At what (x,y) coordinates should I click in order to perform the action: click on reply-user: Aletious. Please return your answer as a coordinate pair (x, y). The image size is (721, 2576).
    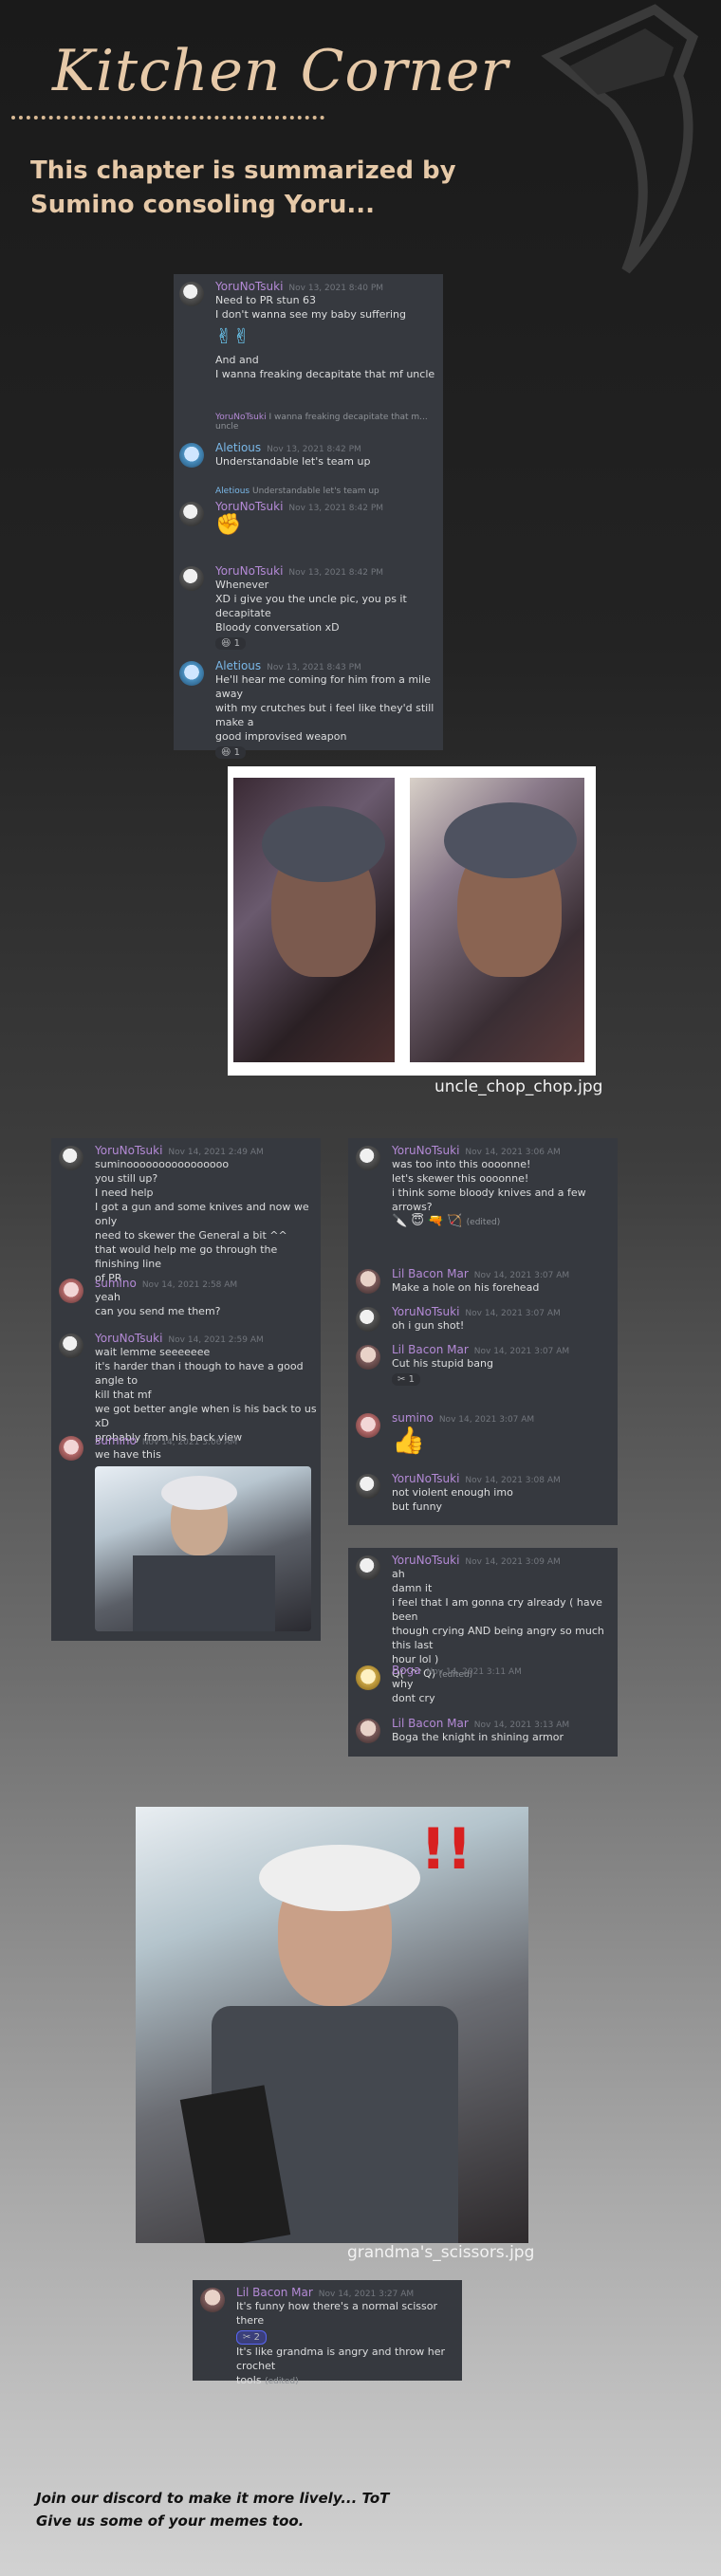
    Looking at the image, I should click on (232, 491).